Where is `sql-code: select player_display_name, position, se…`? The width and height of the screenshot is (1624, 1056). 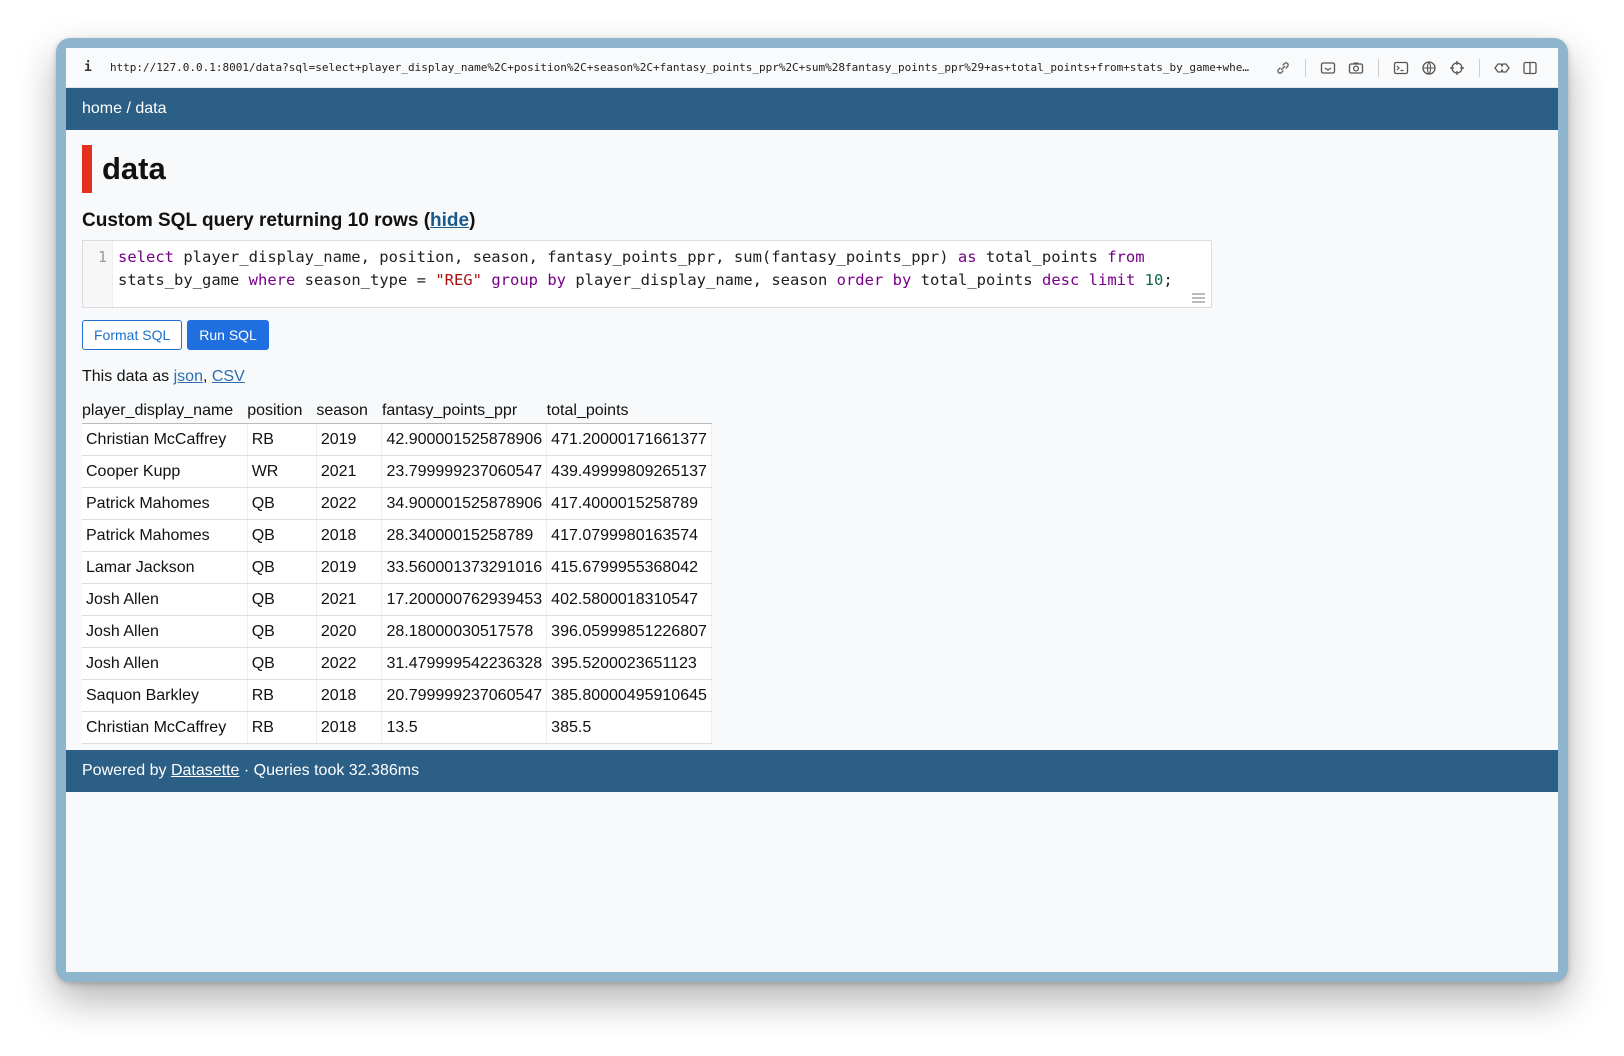
sql-code: select player_display_name, position, se… is located at coordinates (643, 274).